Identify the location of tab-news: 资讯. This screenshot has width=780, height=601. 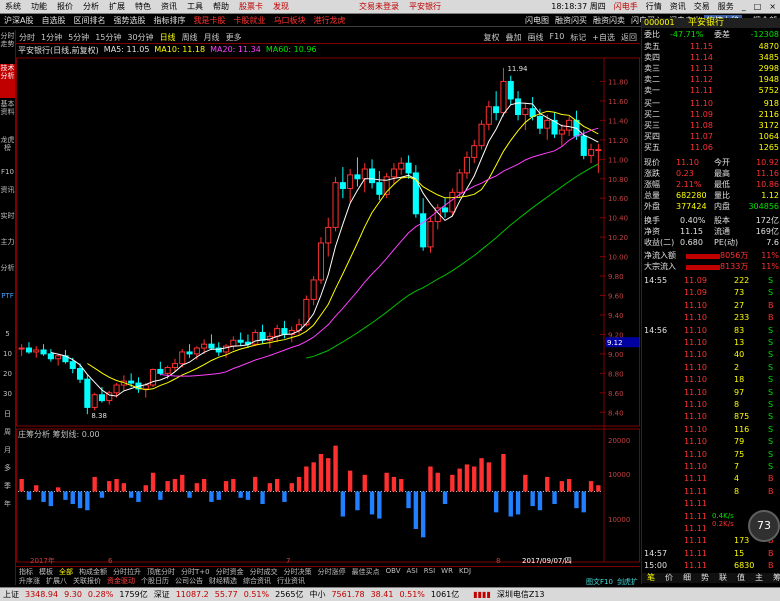
(7, 198).